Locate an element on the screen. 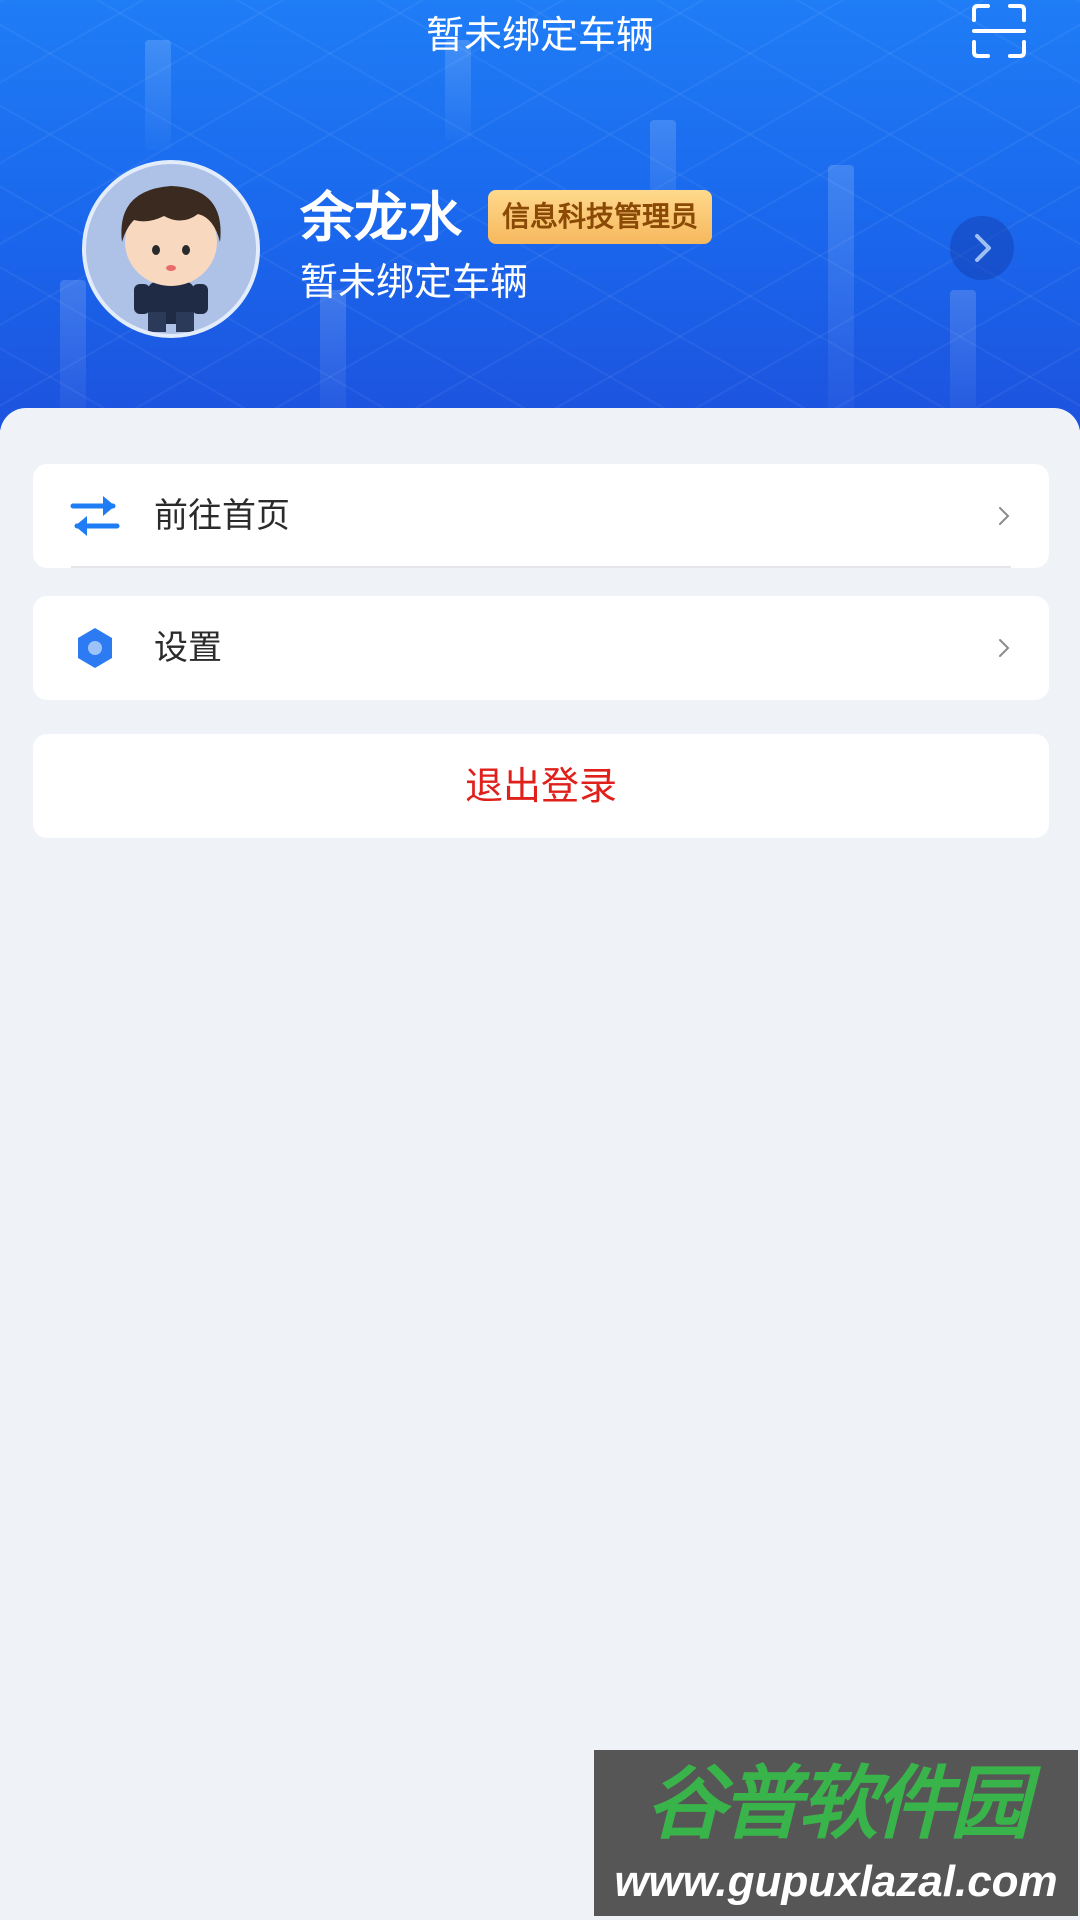 This screenshot has height=1920, width=1080. menu-item-label: 前往首页 is located at coordinates (222, 516).